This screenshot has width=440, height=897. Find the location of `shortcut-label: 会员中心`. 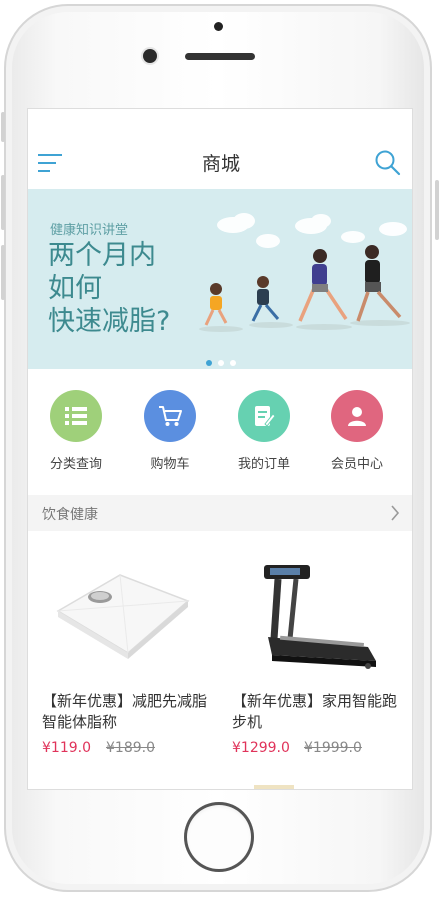

shortcut-label: 会员中心 is located at coordinates (356, 464).